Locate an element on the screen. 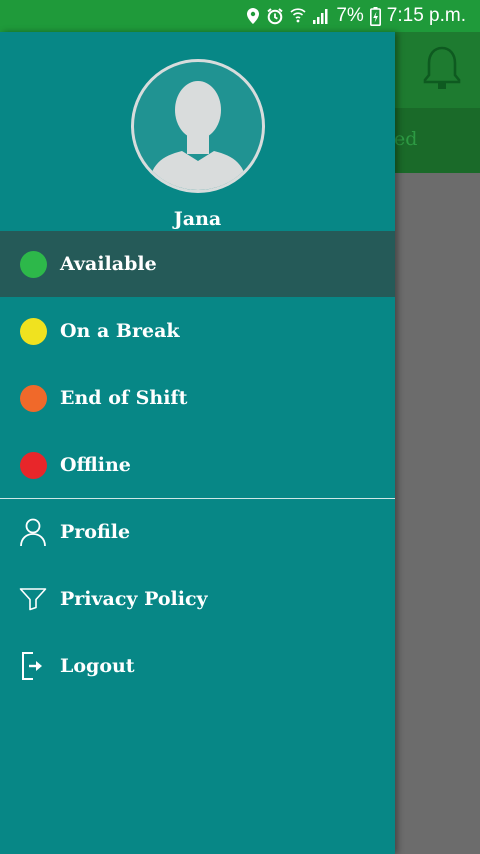 The height and width of the screenshot is (854, 480). yellow-status-dot-icon is located at coordinates (33, 331).